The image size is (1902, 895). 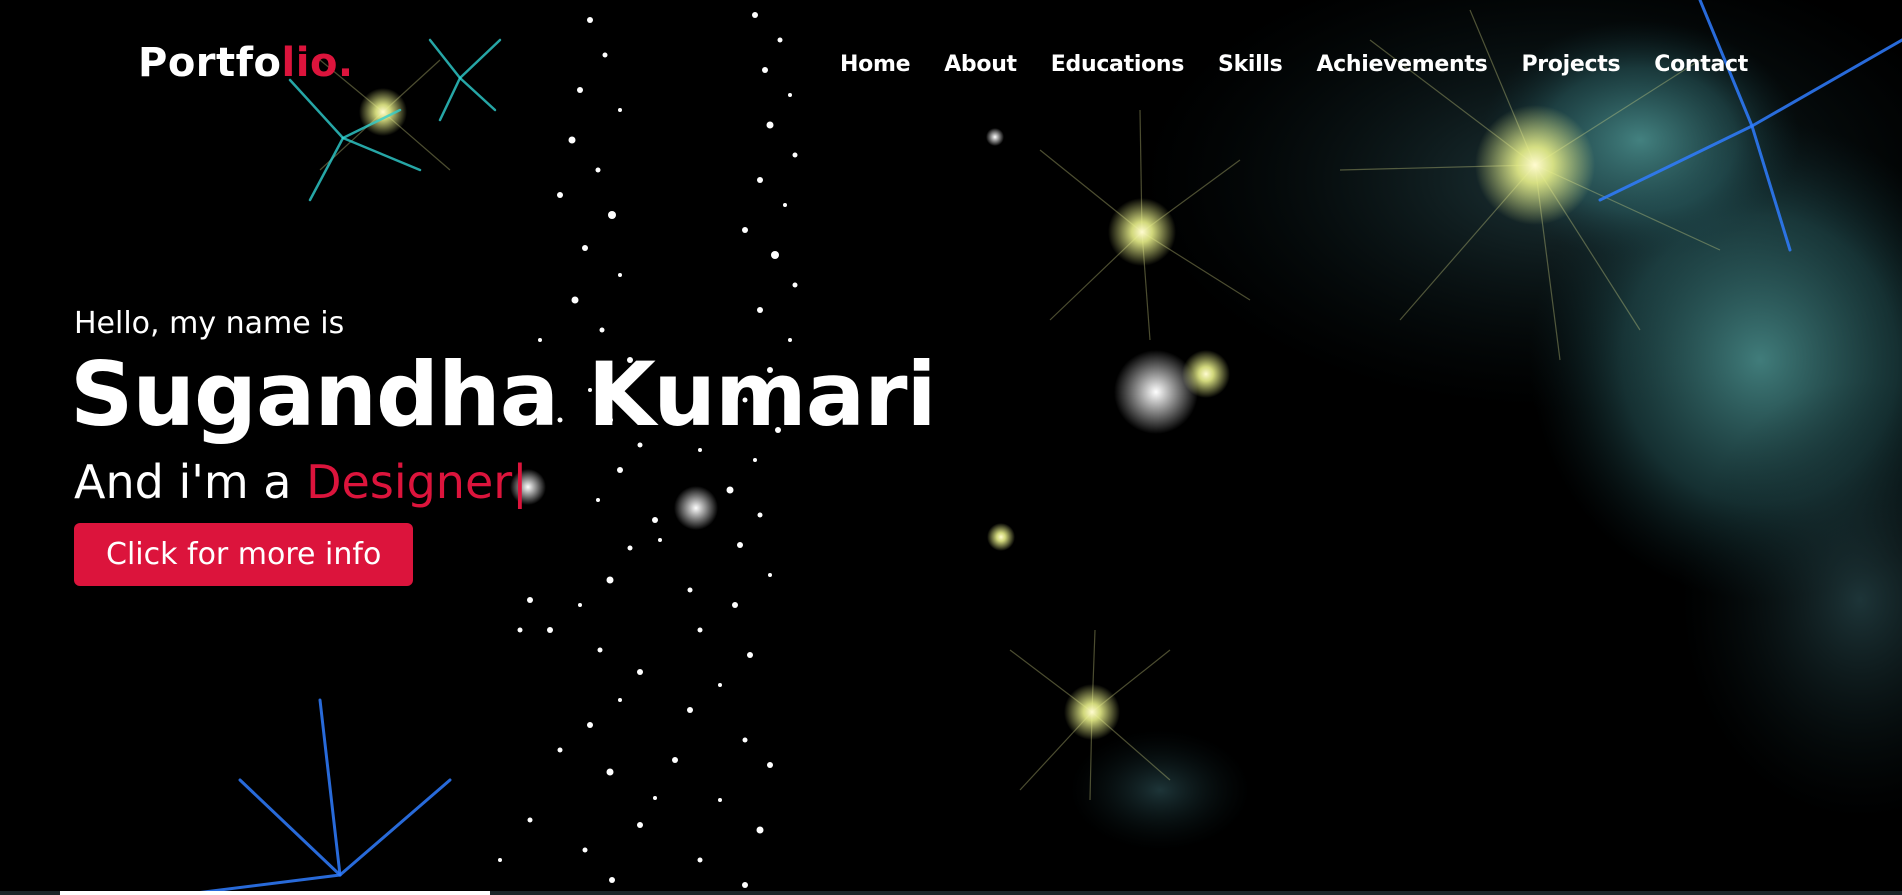 I want to click on nav-link-skills: Skills, so click(x=1250, y=64).